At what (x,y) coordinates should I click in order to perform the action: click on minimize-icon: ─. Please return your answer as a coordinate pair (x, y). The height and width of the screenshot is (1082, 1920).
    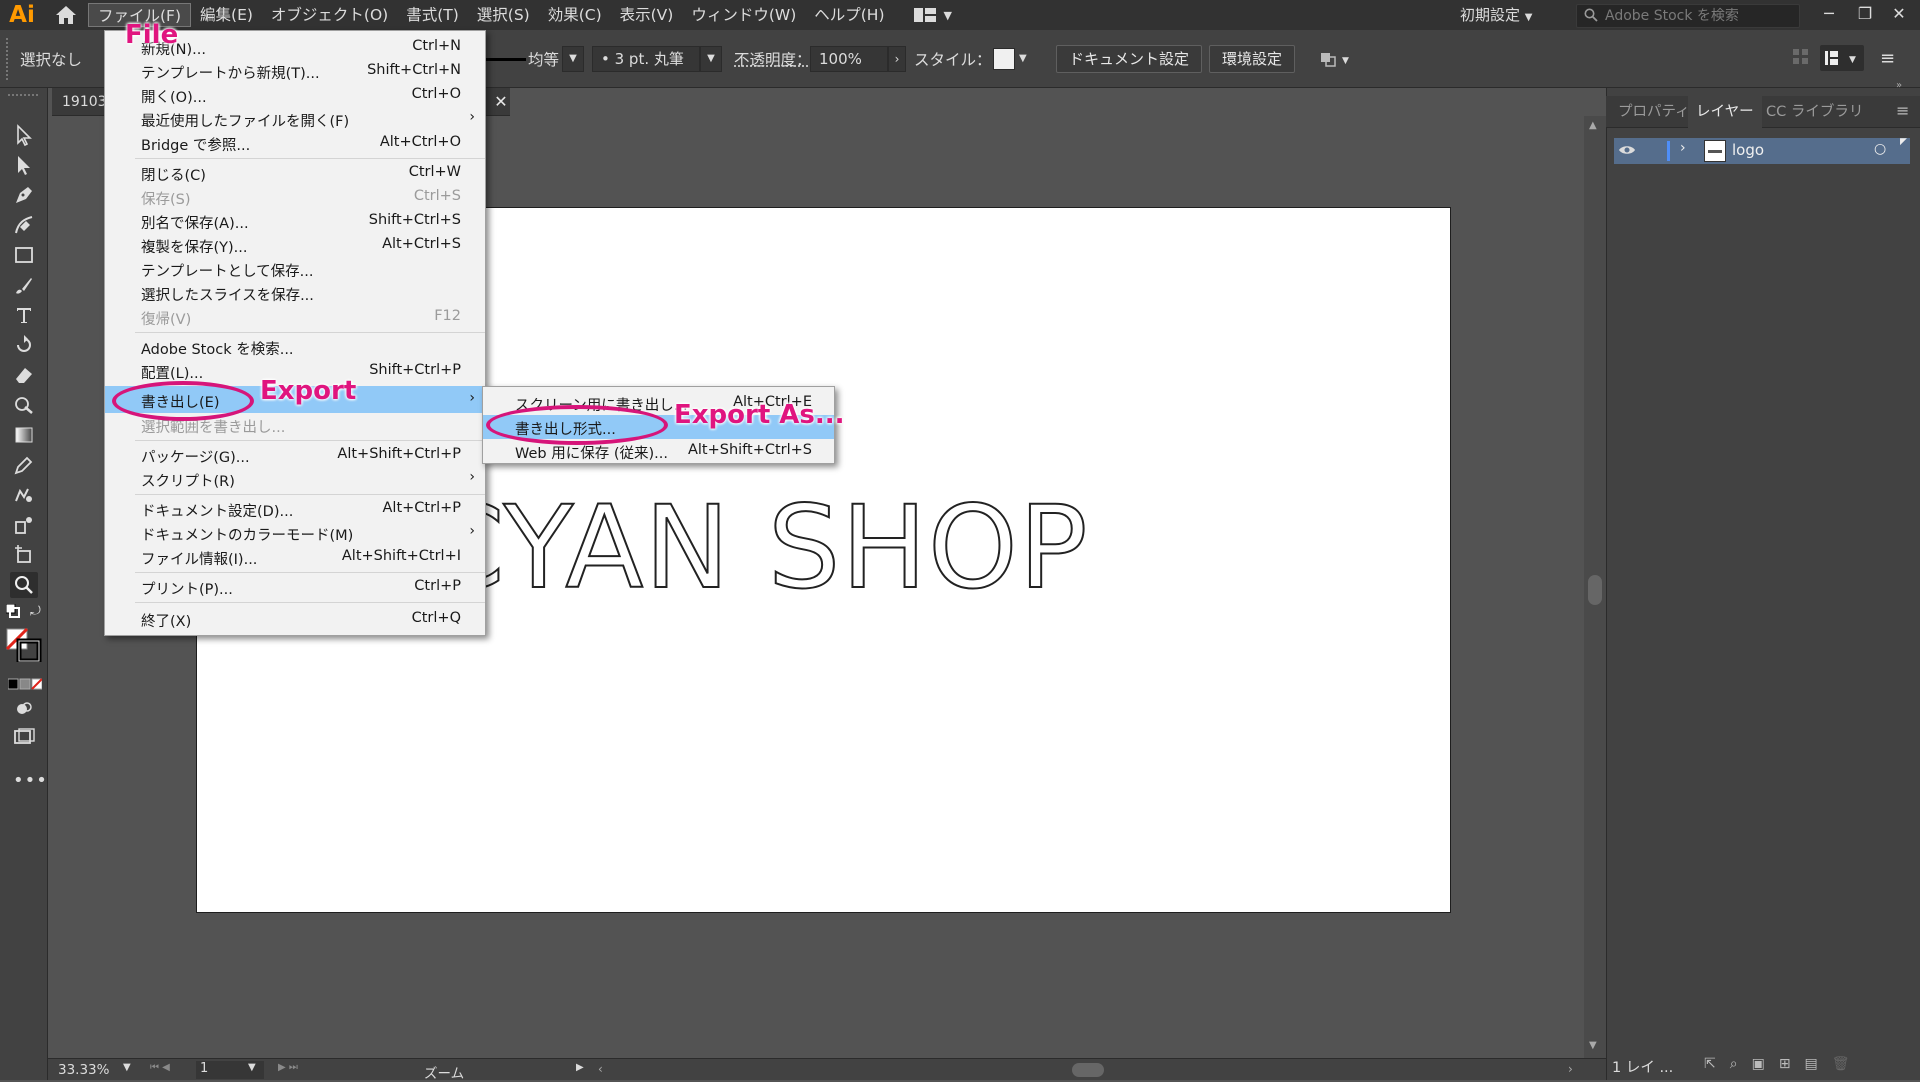
    Looking at the image, I should click on (1829, 15).